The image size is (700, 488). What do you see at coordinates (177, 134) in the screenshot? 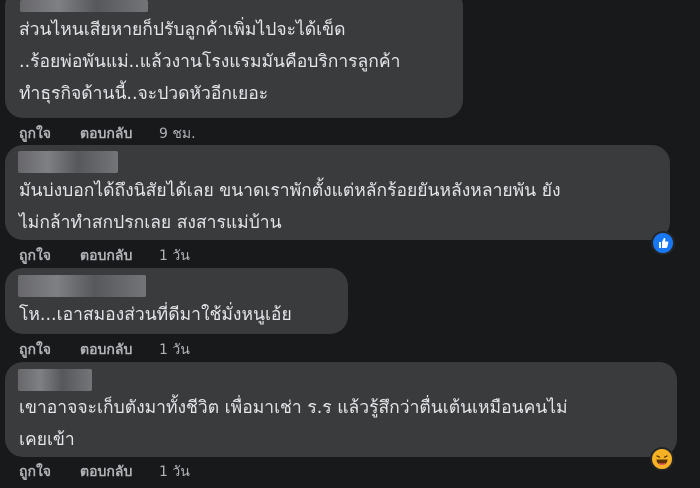
I see `timestamp: 9 ชม.` at bounding box center [177, 134].